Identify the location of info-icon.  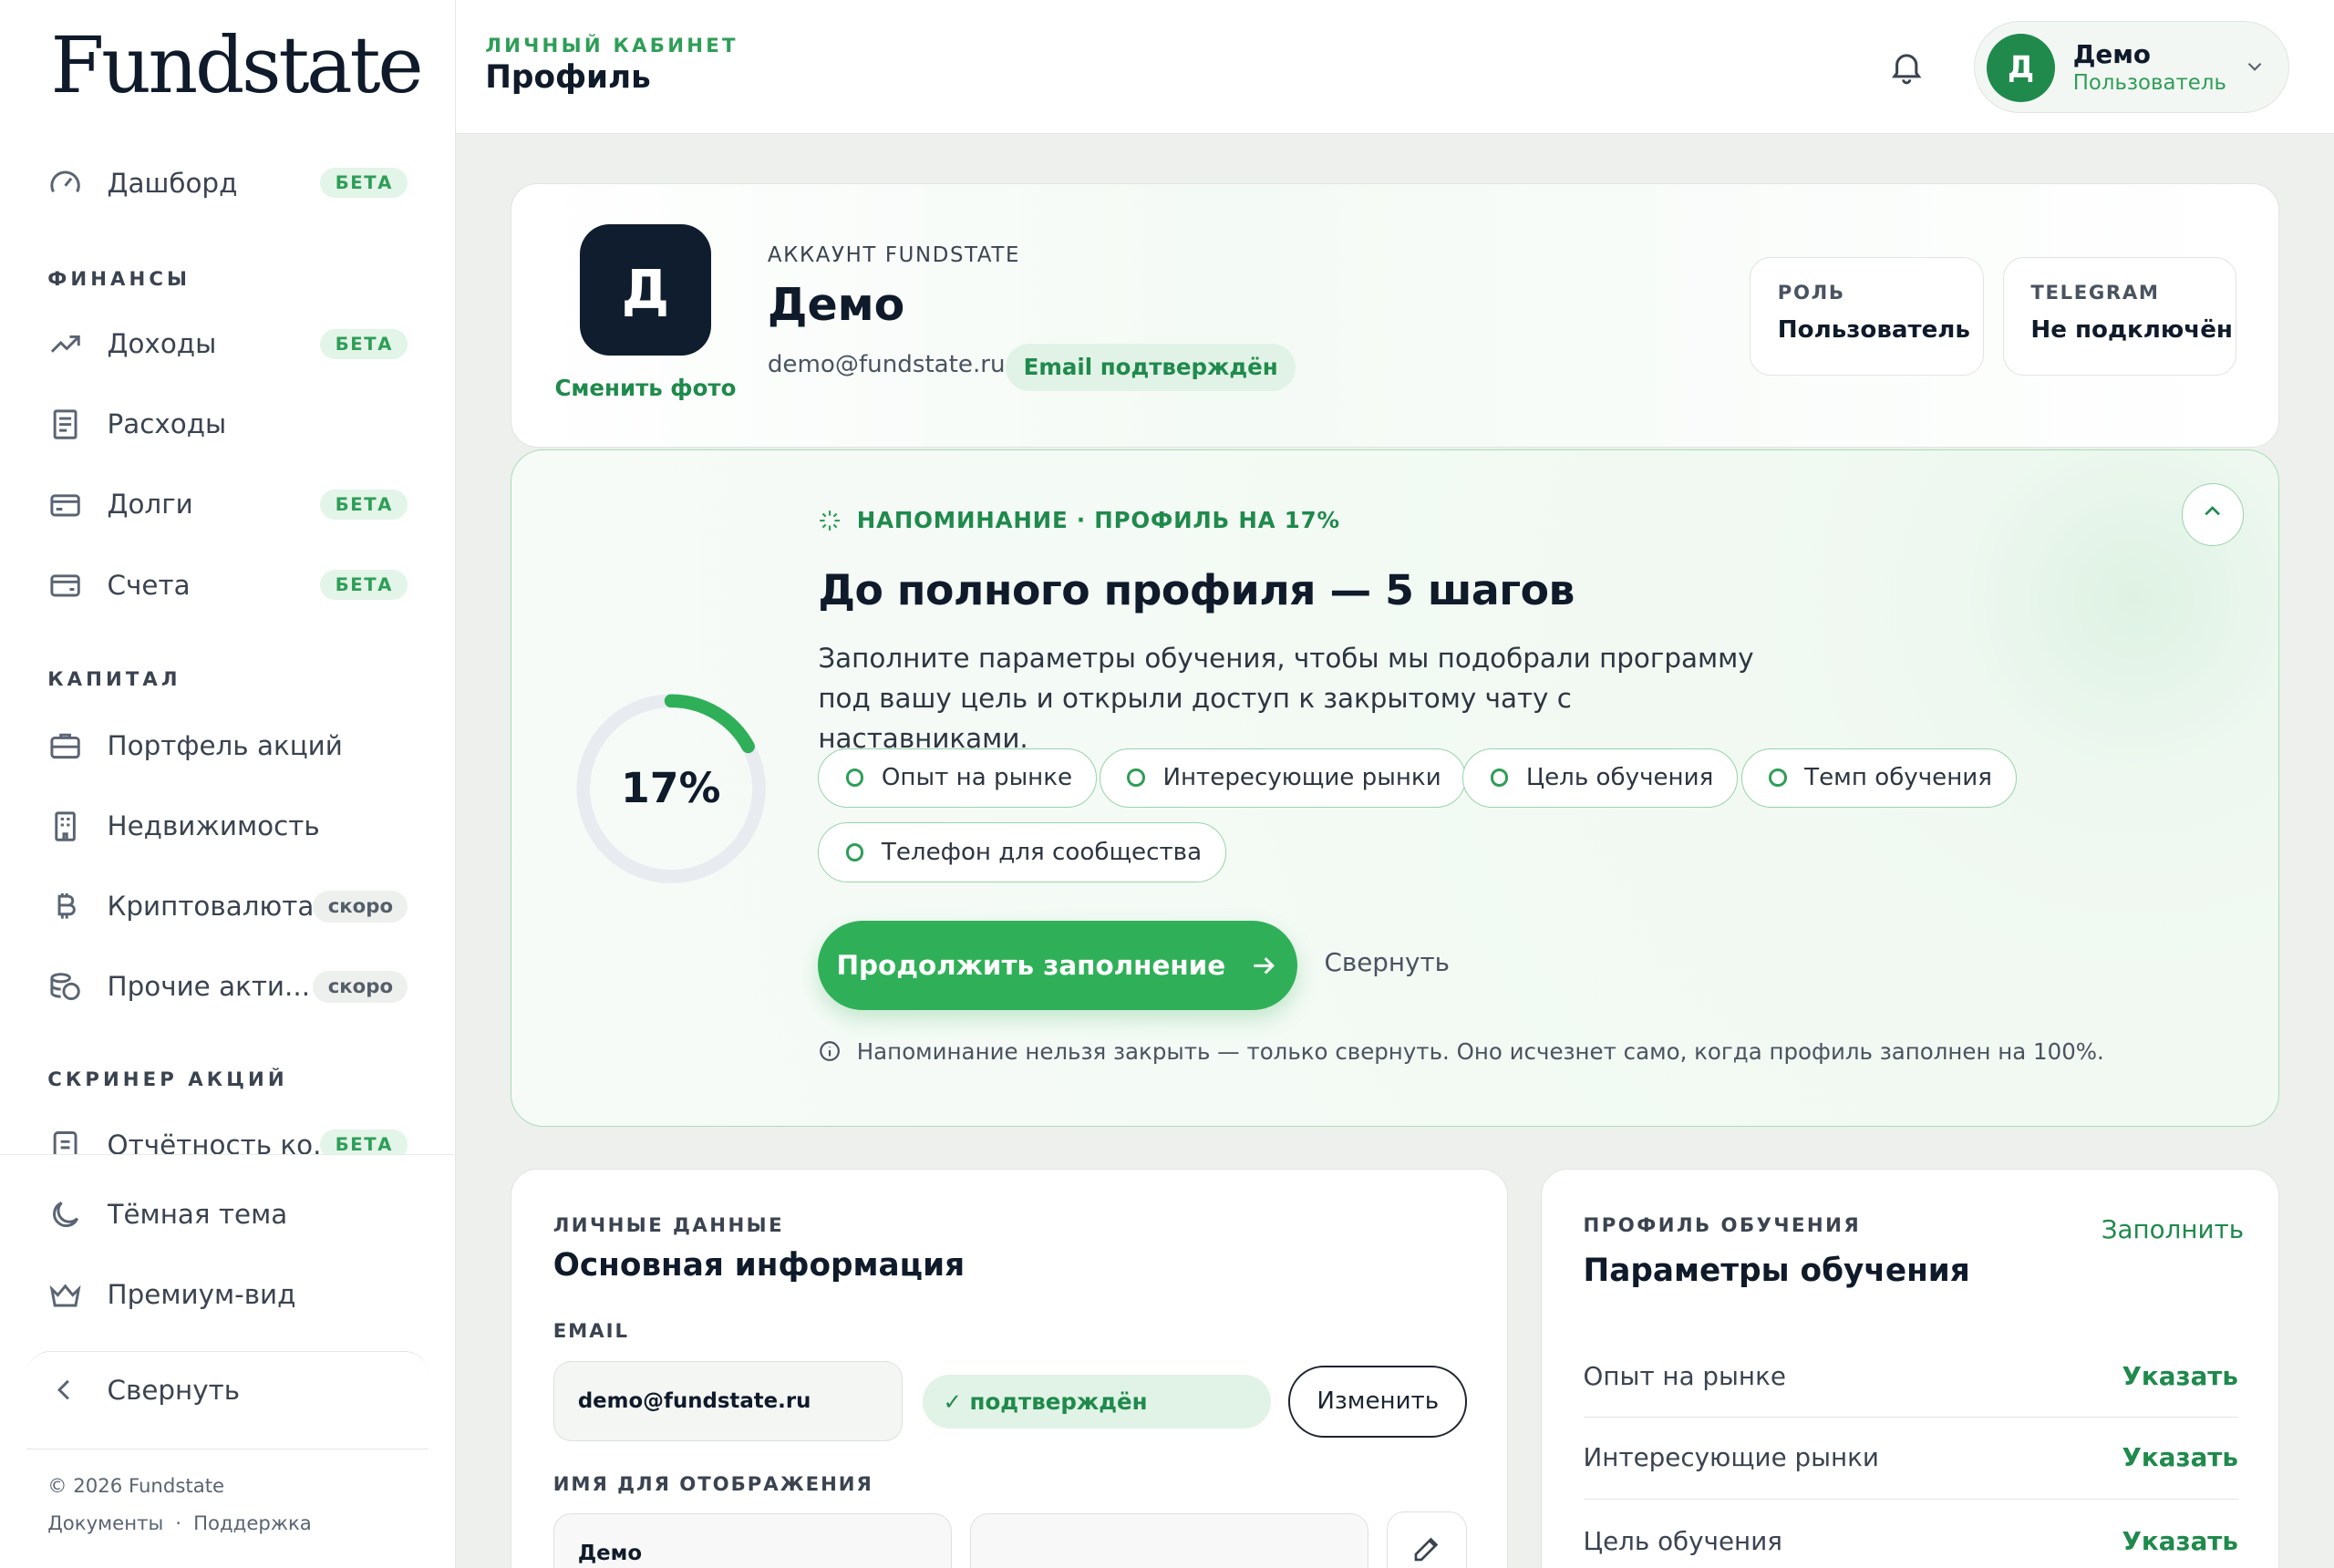
(830, 1051).